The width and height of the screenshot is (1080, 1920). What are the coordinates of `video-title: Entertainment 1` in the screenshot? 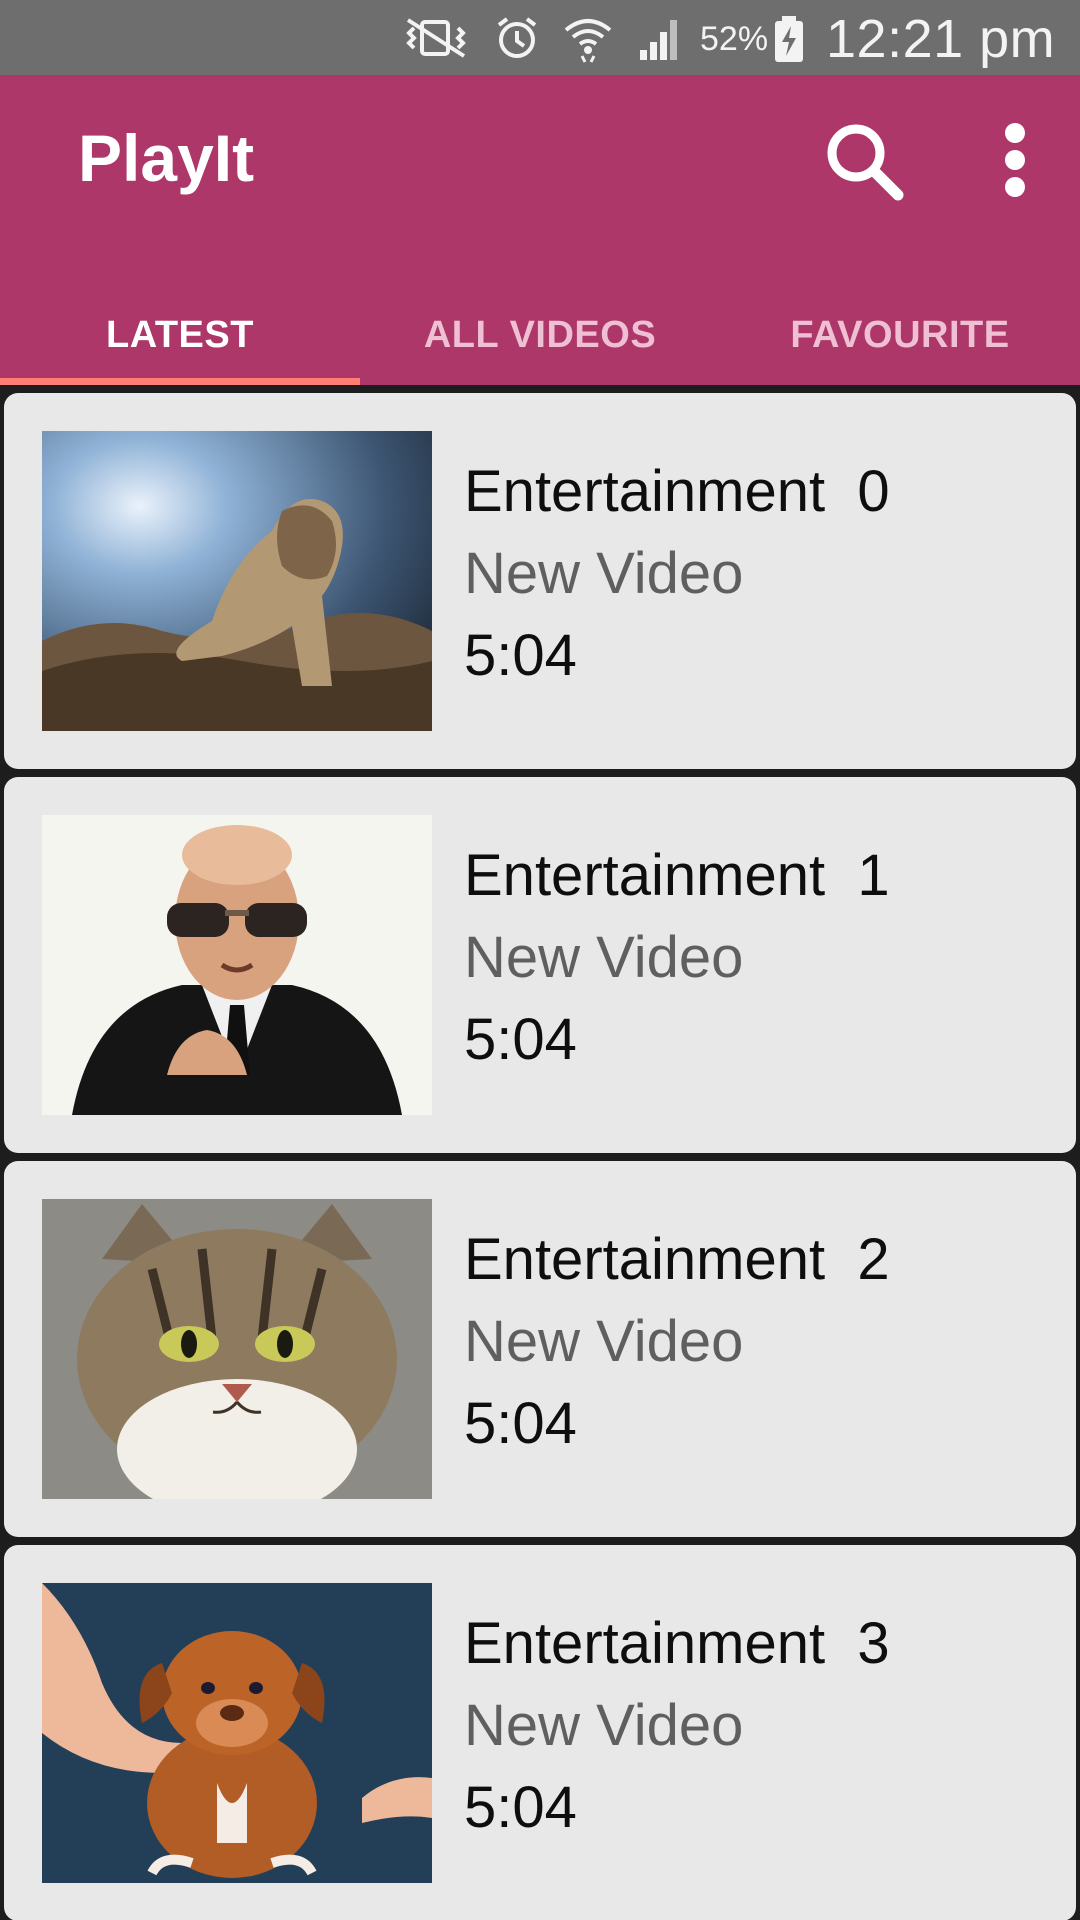 It's located at (677, 875).